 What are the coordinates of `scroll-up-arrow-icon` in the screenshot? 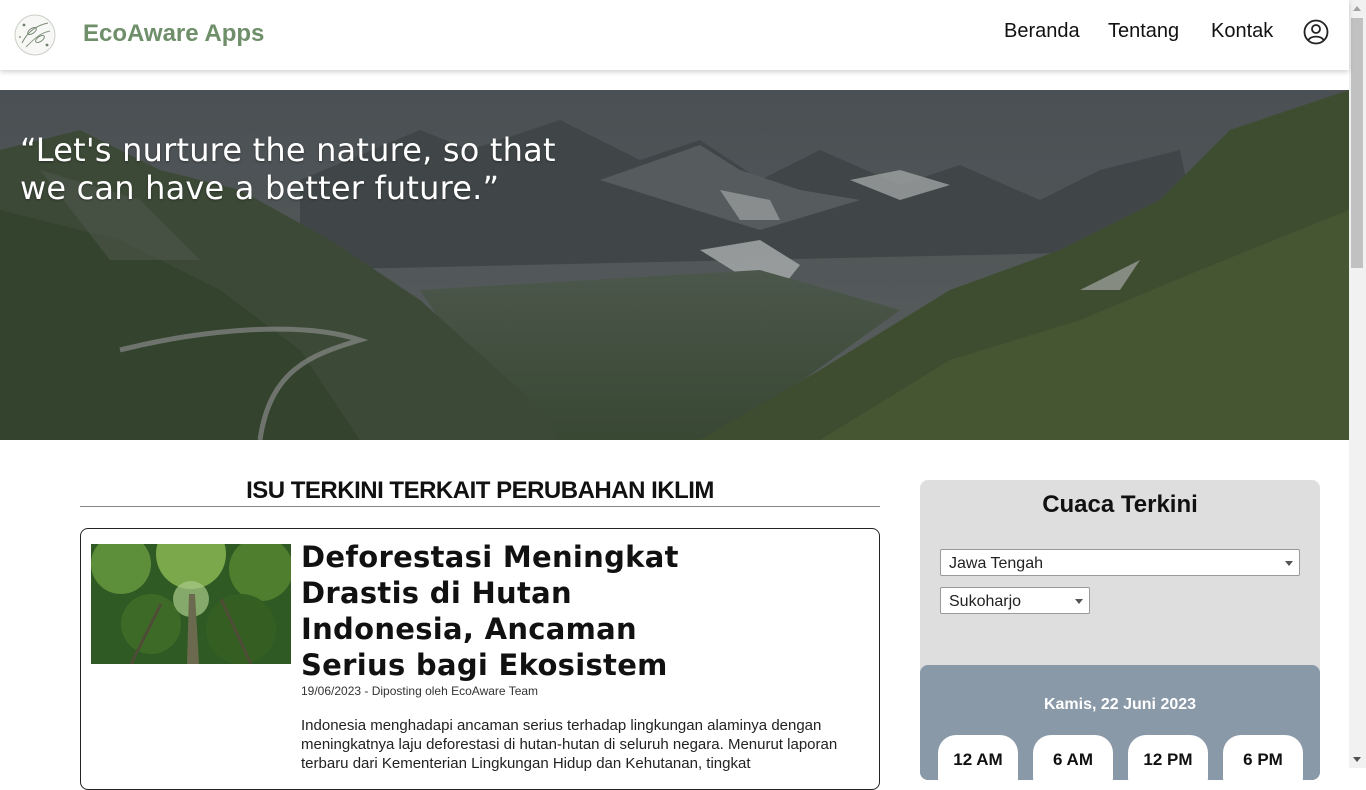 It's located at (1357, 8).